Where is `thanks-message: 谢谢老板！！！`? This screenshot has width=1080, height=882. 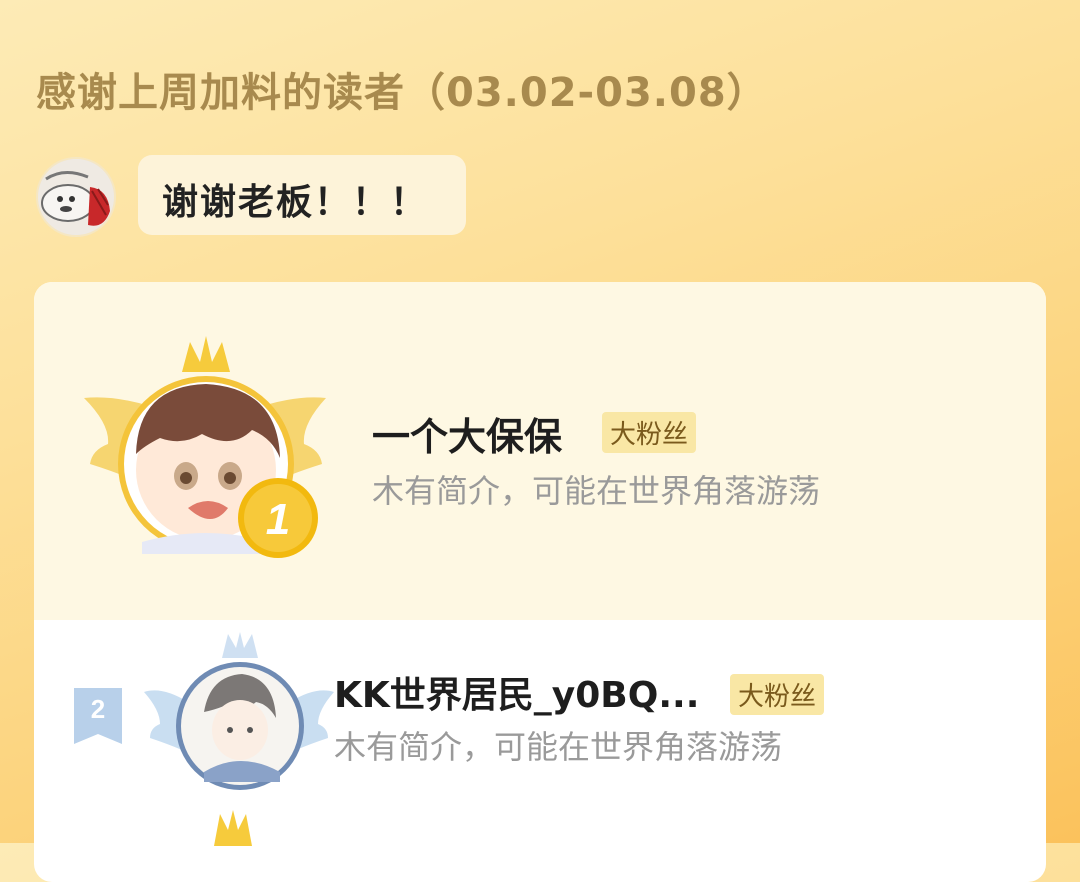
thanks-message: 谢谢老板！！！ is located at coordinates (295, 202).